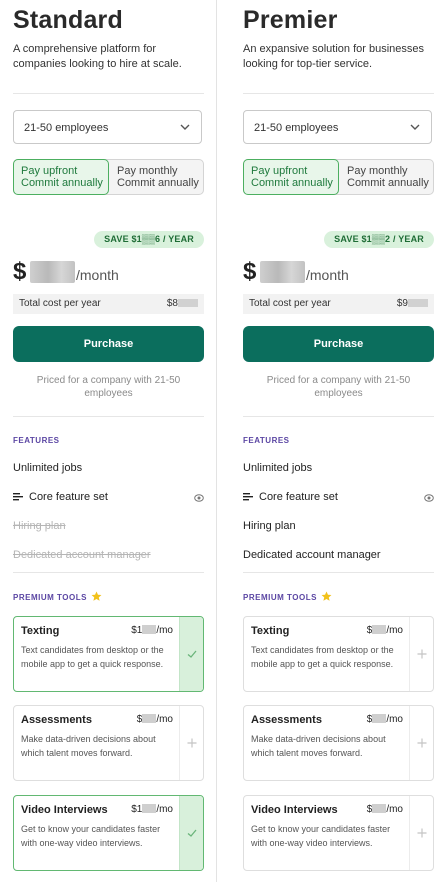  I want to click on features-title: FEATURES, so click(266, 440).